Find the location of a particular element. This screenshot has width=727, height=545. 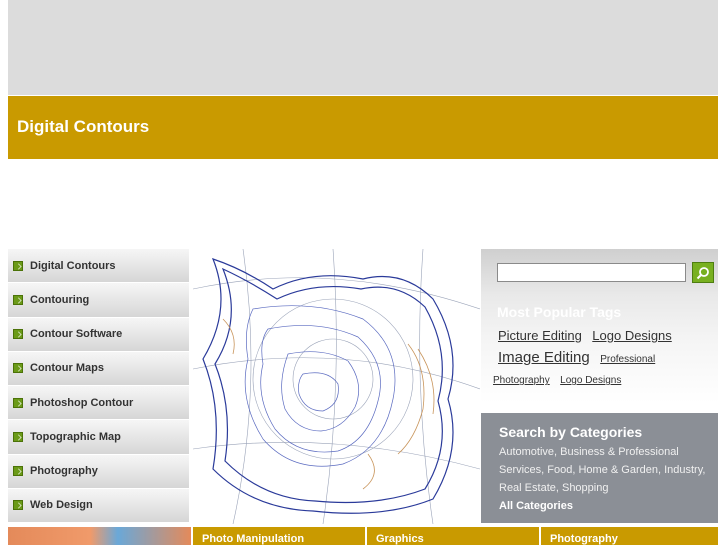

bottom-tab-photography: Photography is located at coordinates (629, 536).